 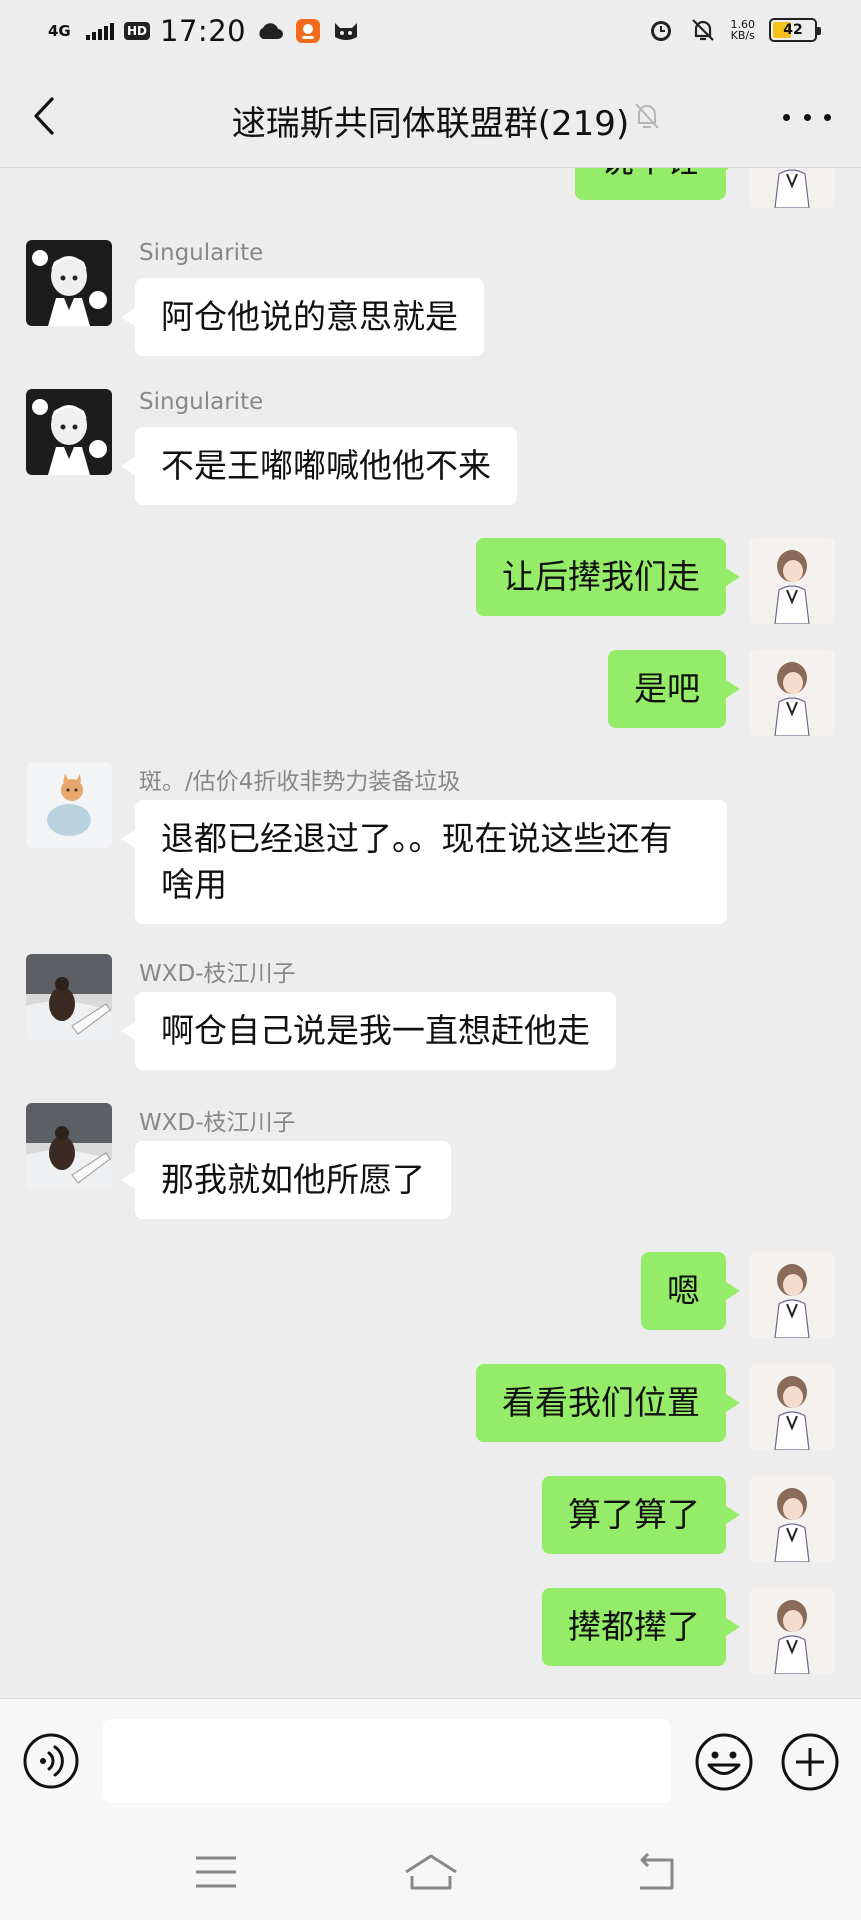 What do you see at coordinates (368, 1031) in the screenshot?
I see `message-bubble: 啊仓自己说是我一直想赶他走` at bounding box center [368, 1031].